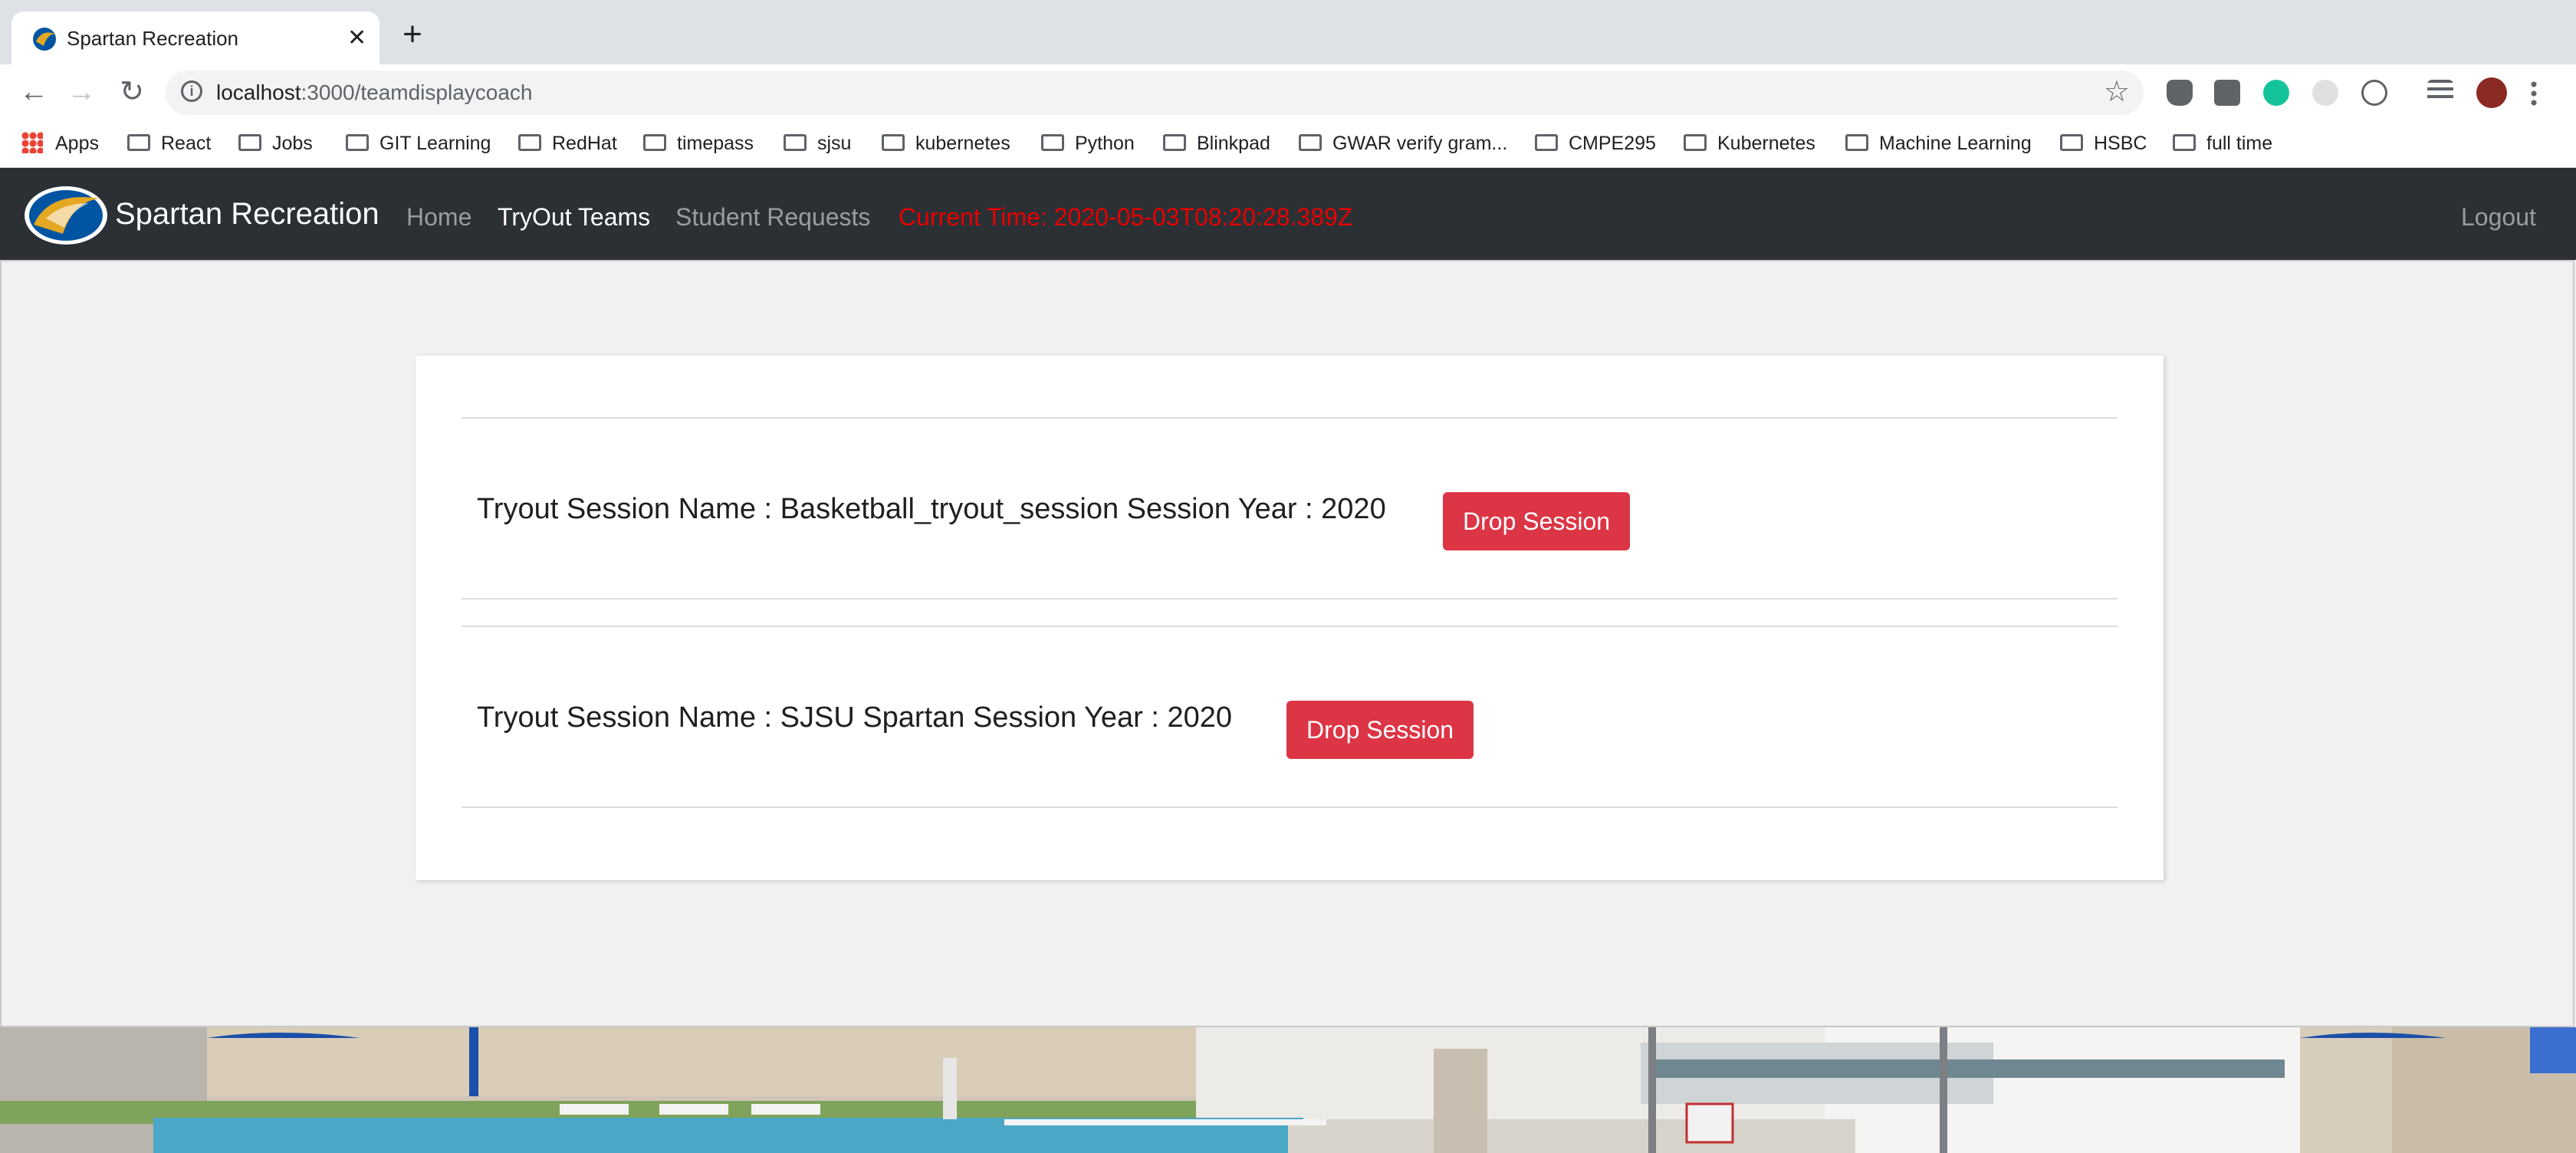 The height and width of the screenshot is (1153, 2576). I want to click on bookmark-folder-git-learning: GIT Learning, so click(419, 143).